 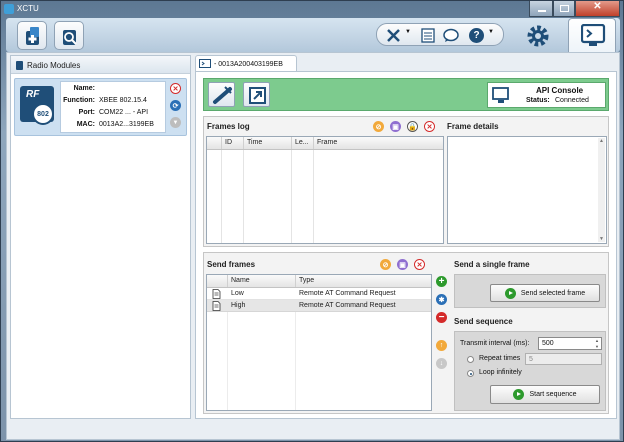 I want to click on start-sequence-button: Start sequence, so click(x=545, y=394).